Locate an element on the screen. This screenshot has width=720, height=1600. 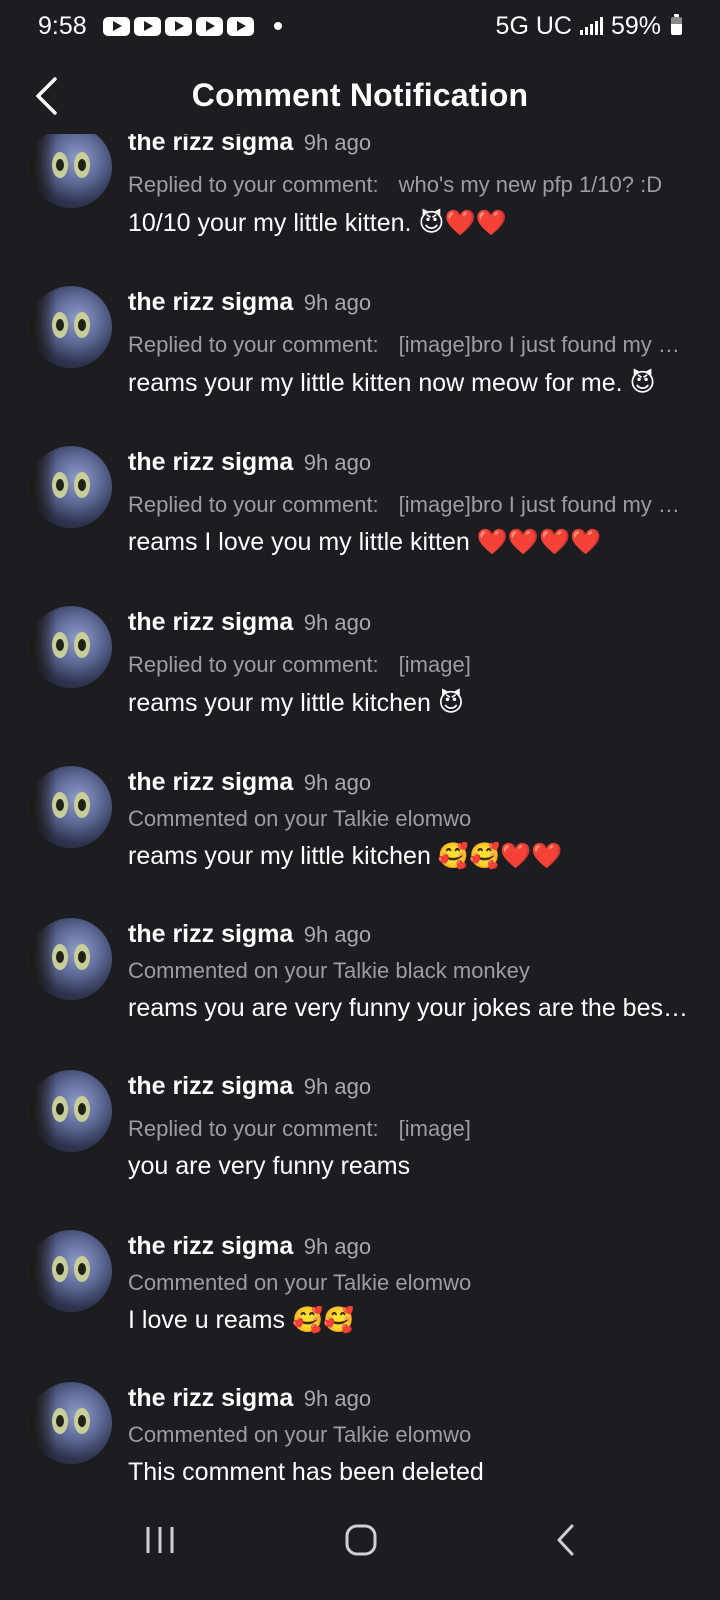
page-title: Comment Notification is located at coordinates (360, 94).